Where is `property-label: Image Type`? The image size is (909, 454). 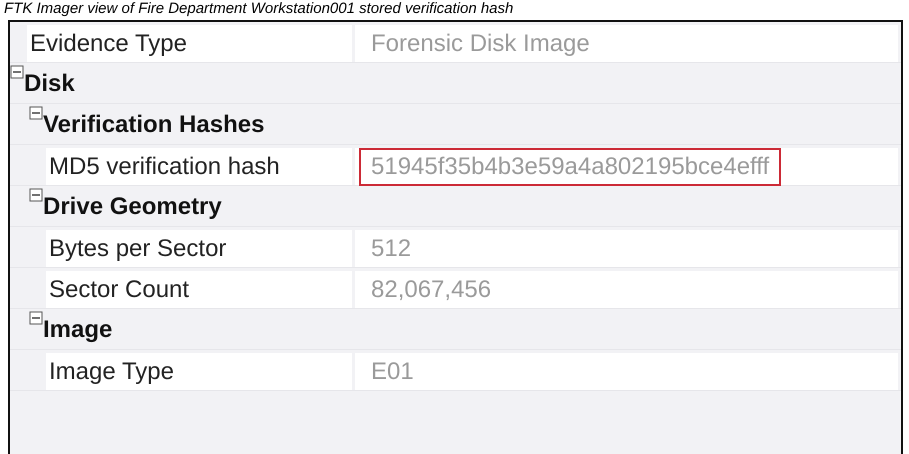 property-label: Image Type is located at coordinates (111, 372).